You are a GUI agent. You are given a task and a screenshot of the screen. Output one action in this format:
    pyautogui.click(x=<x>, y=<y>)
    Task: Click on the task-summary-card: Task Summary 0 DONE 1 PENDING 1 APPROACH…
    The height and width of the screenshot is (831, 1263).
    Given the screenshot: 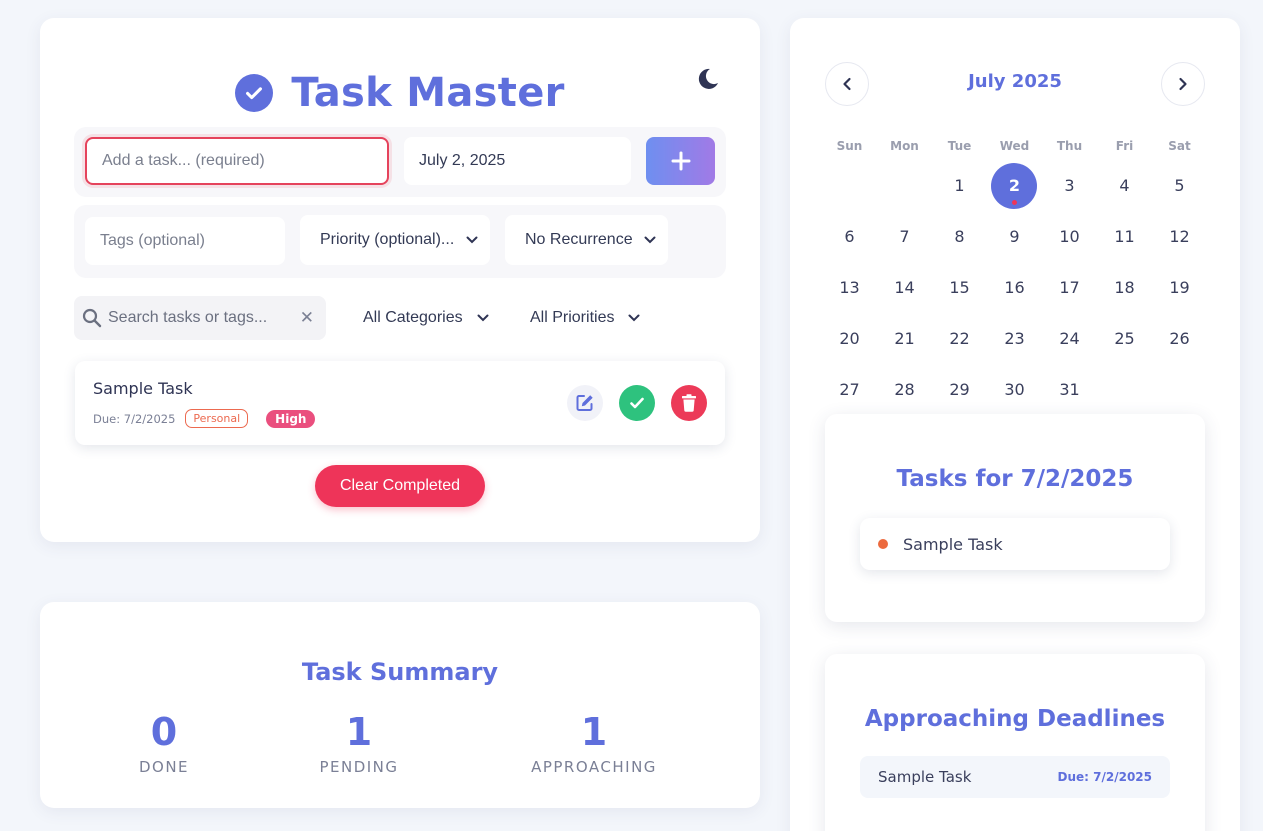 What is the action you would take?
    pyautogui.click(x=400, y=705)
    